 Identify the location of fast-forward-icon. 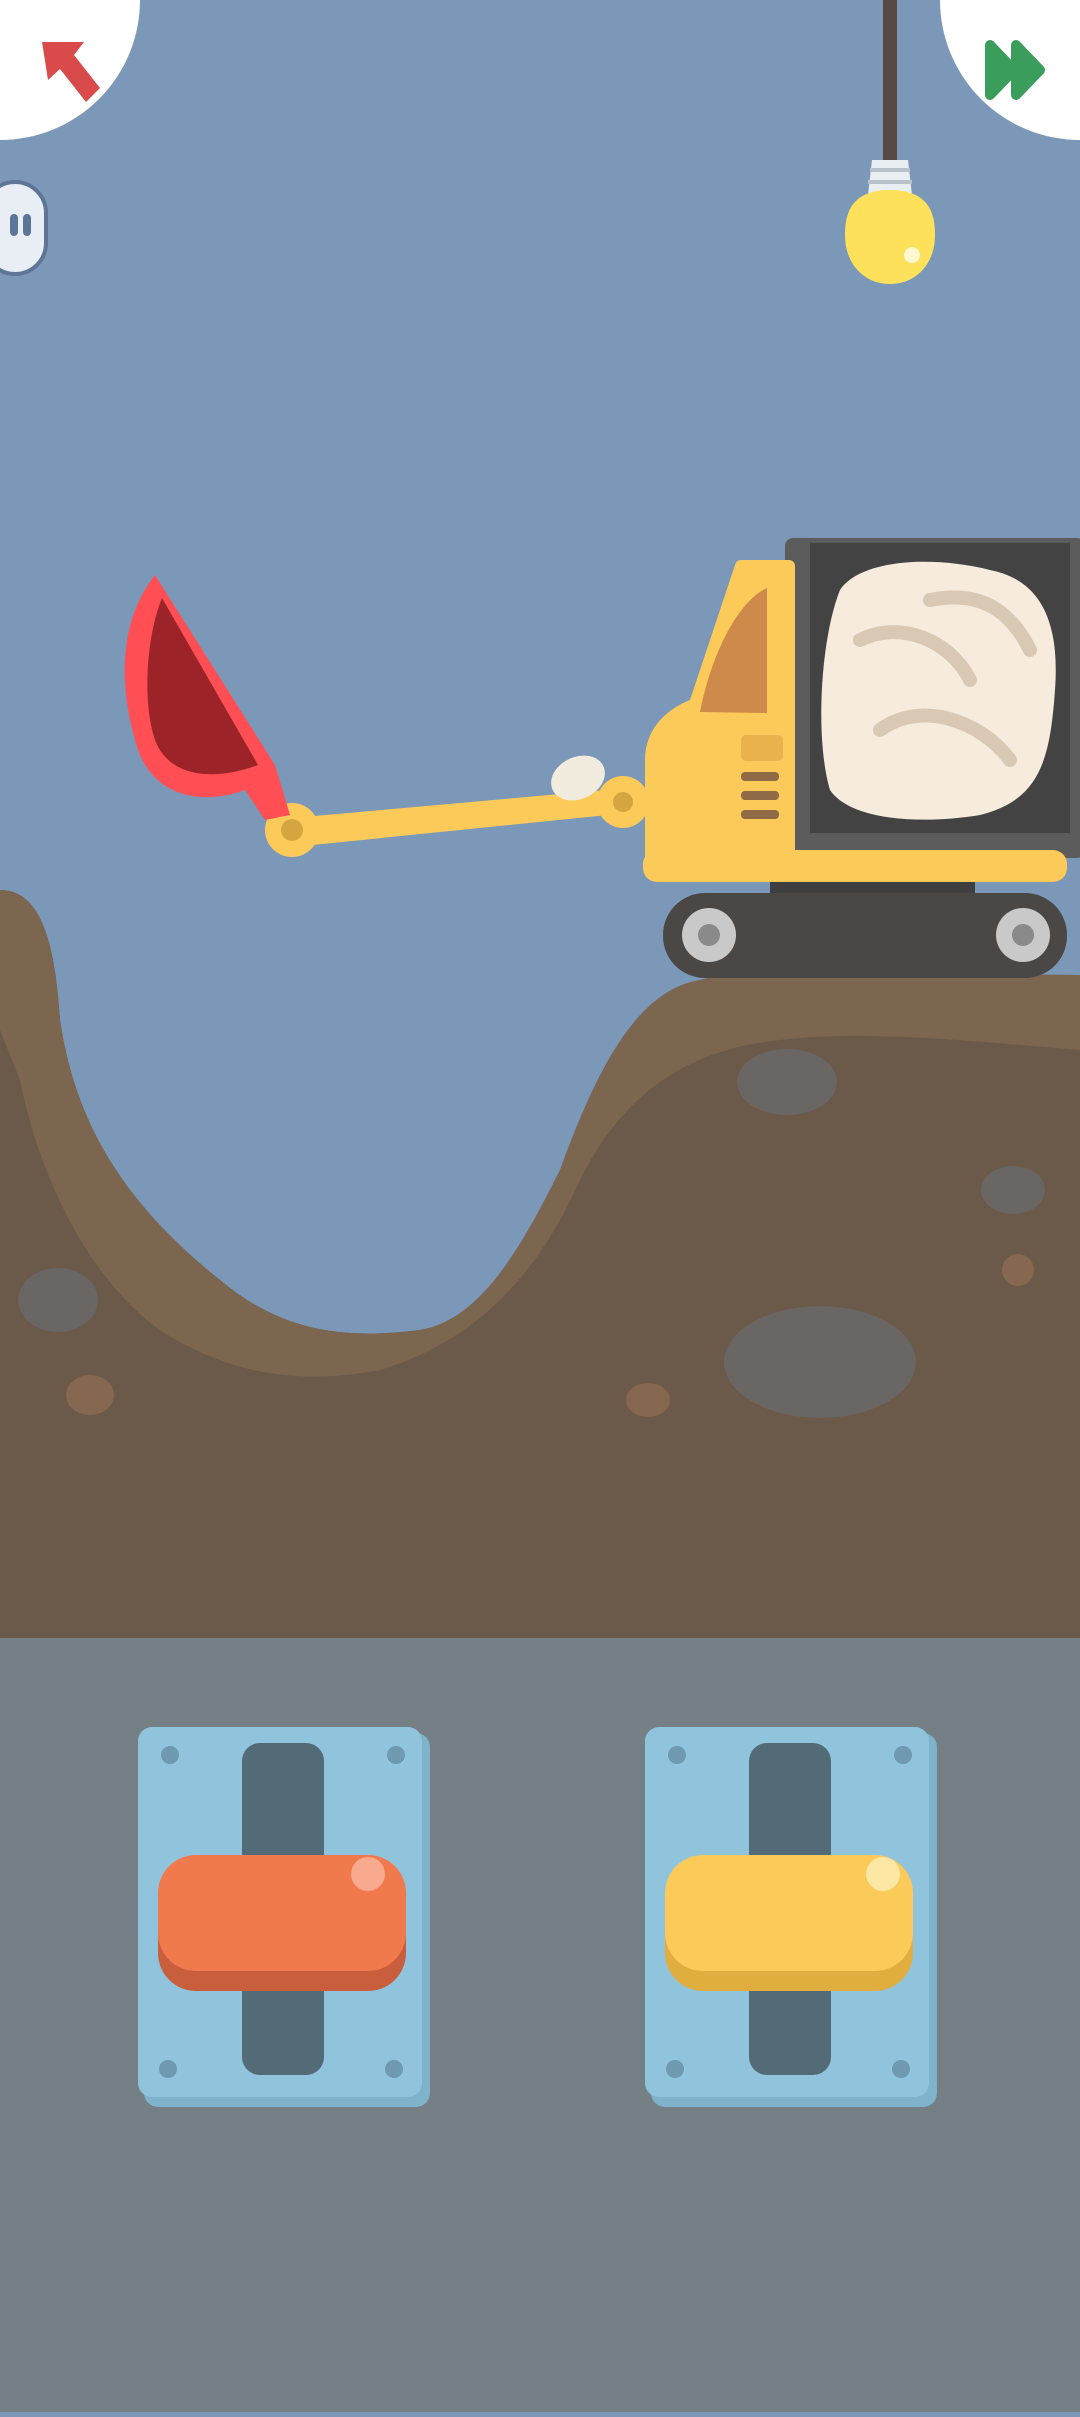
(1015, 70).